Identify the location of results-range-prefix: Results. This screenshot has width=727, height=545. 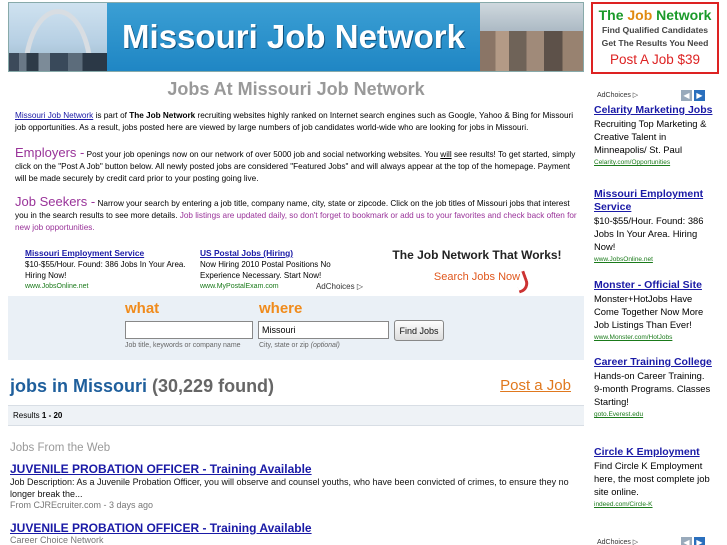
(27, 415).